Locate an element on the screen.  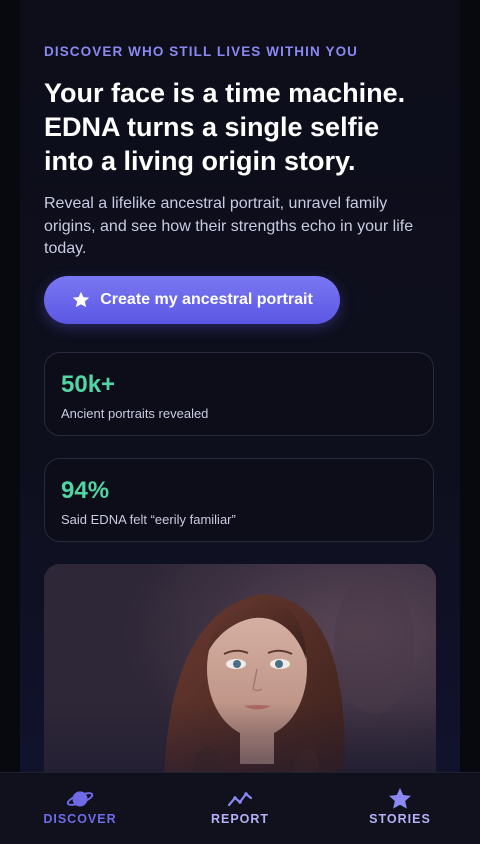
stat-value: 94% is located at coordinates (85, 490).